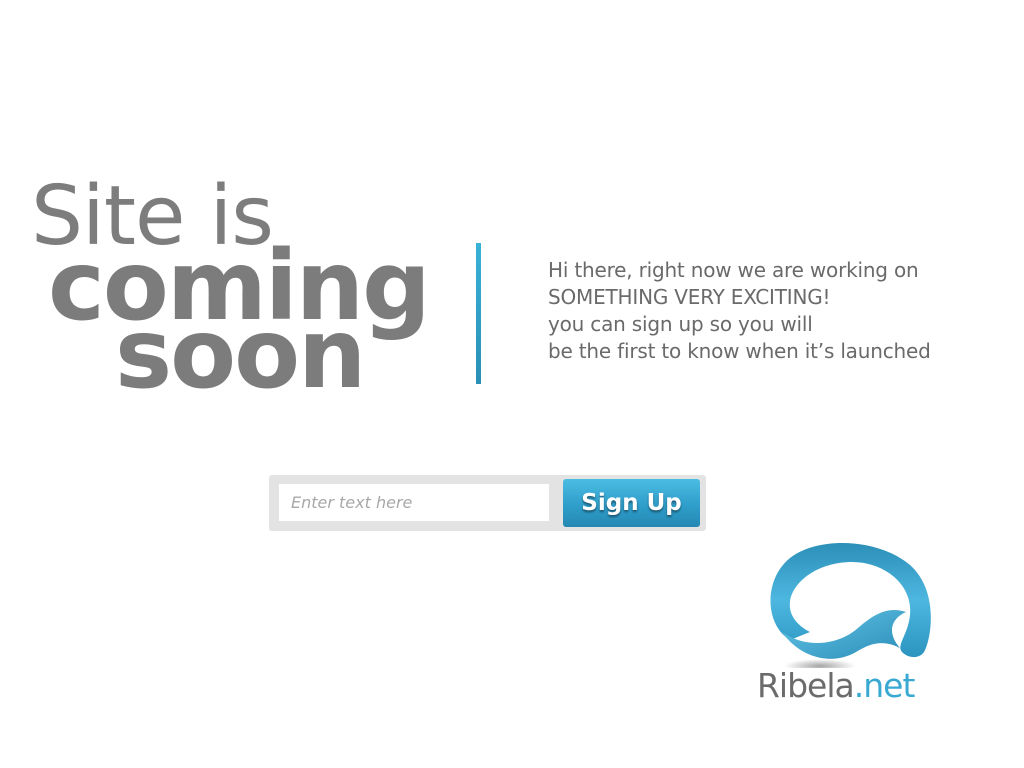 This screenshot has width=1024, height=768. Describe the element at coordinates (689, 297) in the screenshot. I see `message-line: SOMETHING VERY EXCITING!` at that location.